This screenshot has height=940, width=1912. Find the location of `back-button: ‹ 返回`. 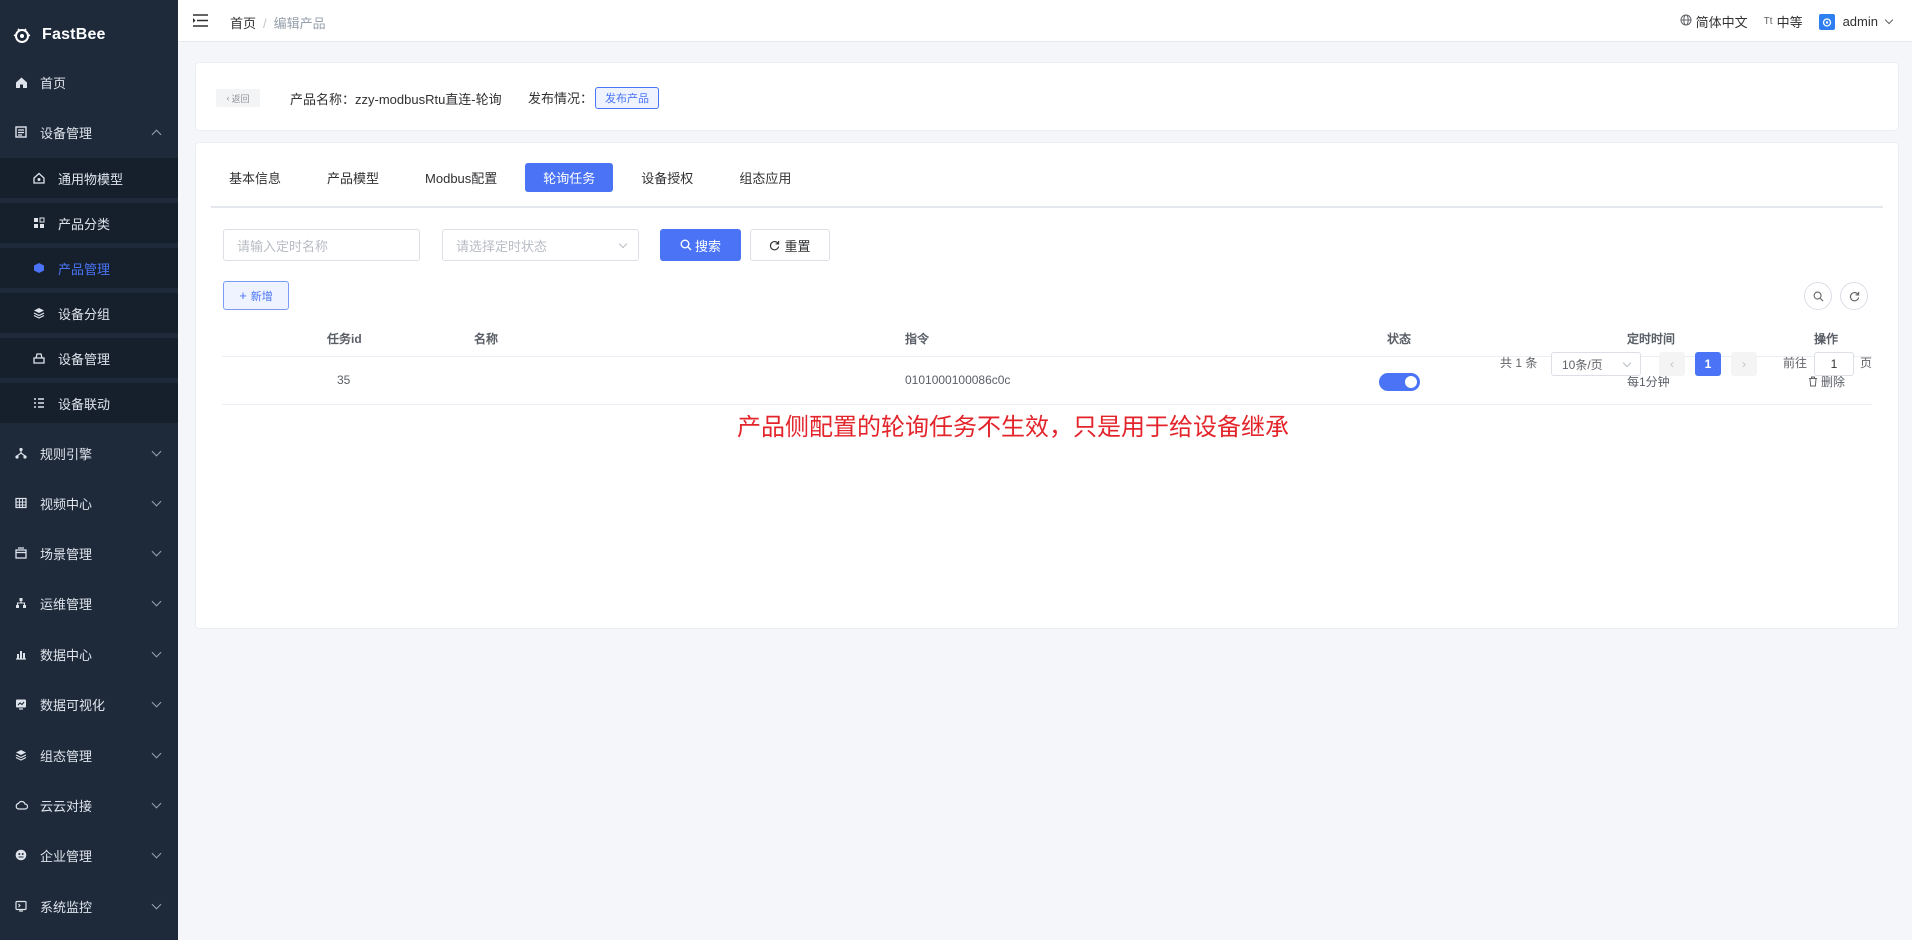

back-button: ‹ 返回 is located at coordinates (238, 98).